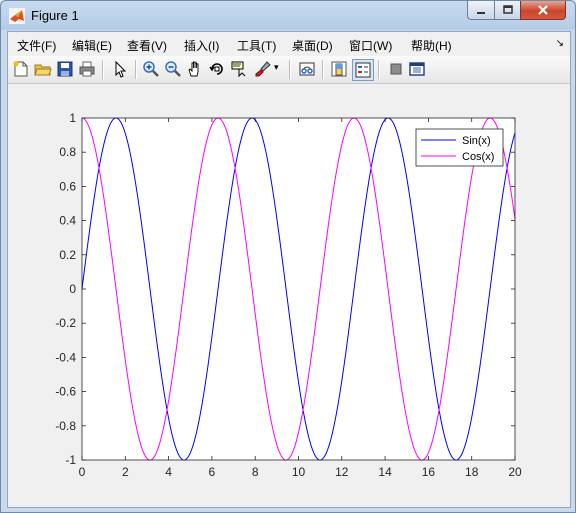 This screenshot has height=513, width=576. Describe the element at coordinates (36, 45) in the screenshot. I see `menu-file: 文件(F)` at that location.